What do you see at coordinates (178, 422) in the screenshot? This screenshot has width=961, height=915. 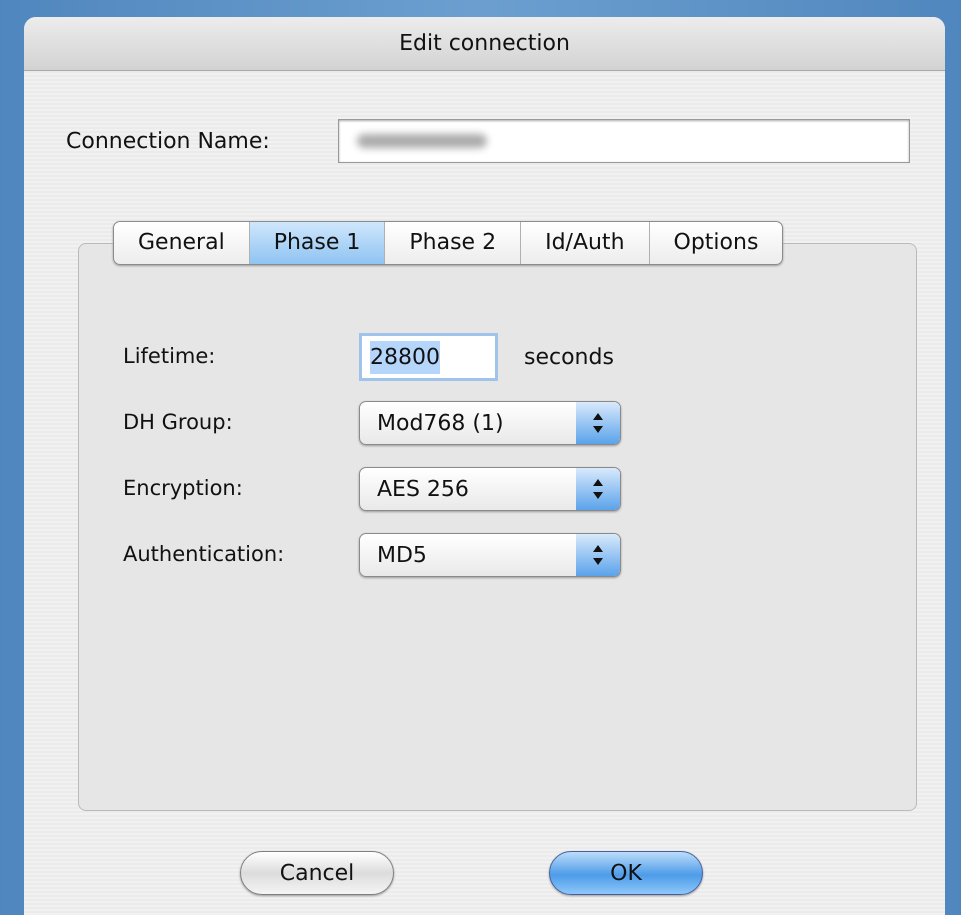 I see `field-label: DH Group:` at bounding box center [178, 422].